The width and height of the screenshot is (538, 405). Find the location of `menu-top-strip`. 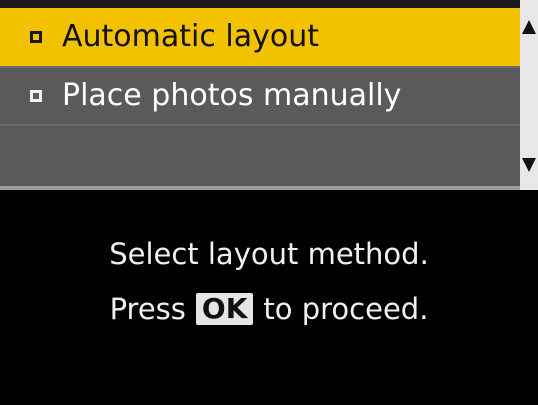

menu-top-strip is located at coordinates (260, 4).